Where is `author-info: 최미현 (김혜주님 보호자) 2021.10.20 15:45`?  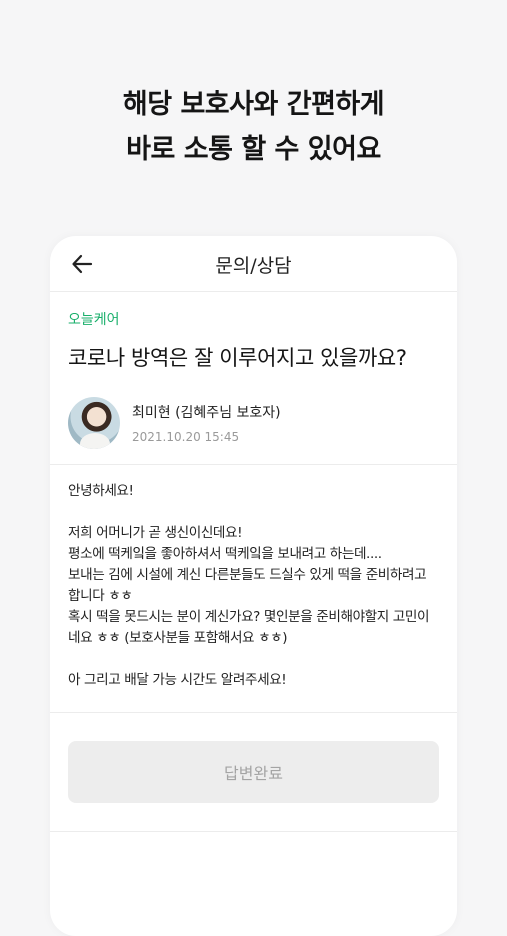 author-info: 최미현 (김혜주님 보호자) 2021.10.20 15:45 is located at coordinates (206, 423).